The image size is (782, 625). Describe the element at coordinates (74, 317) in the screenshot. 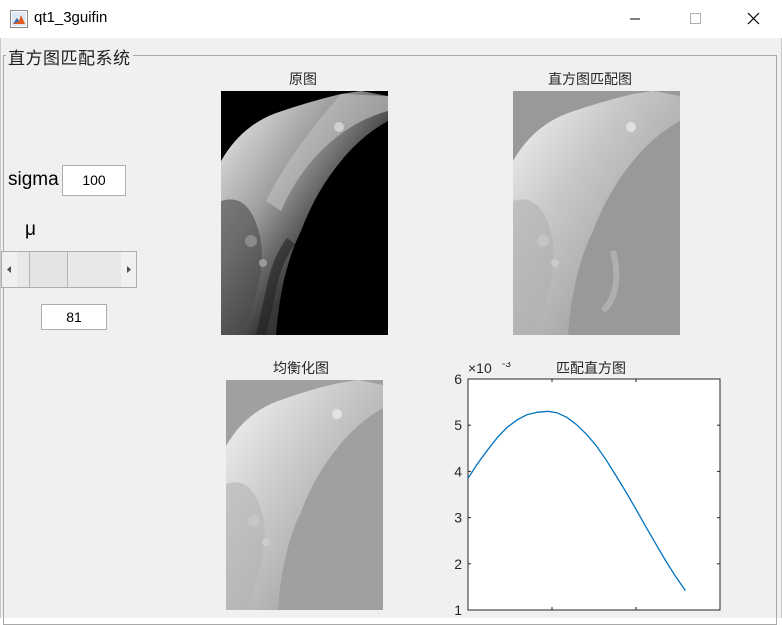

I see `mu-value-field: 81` at that location.